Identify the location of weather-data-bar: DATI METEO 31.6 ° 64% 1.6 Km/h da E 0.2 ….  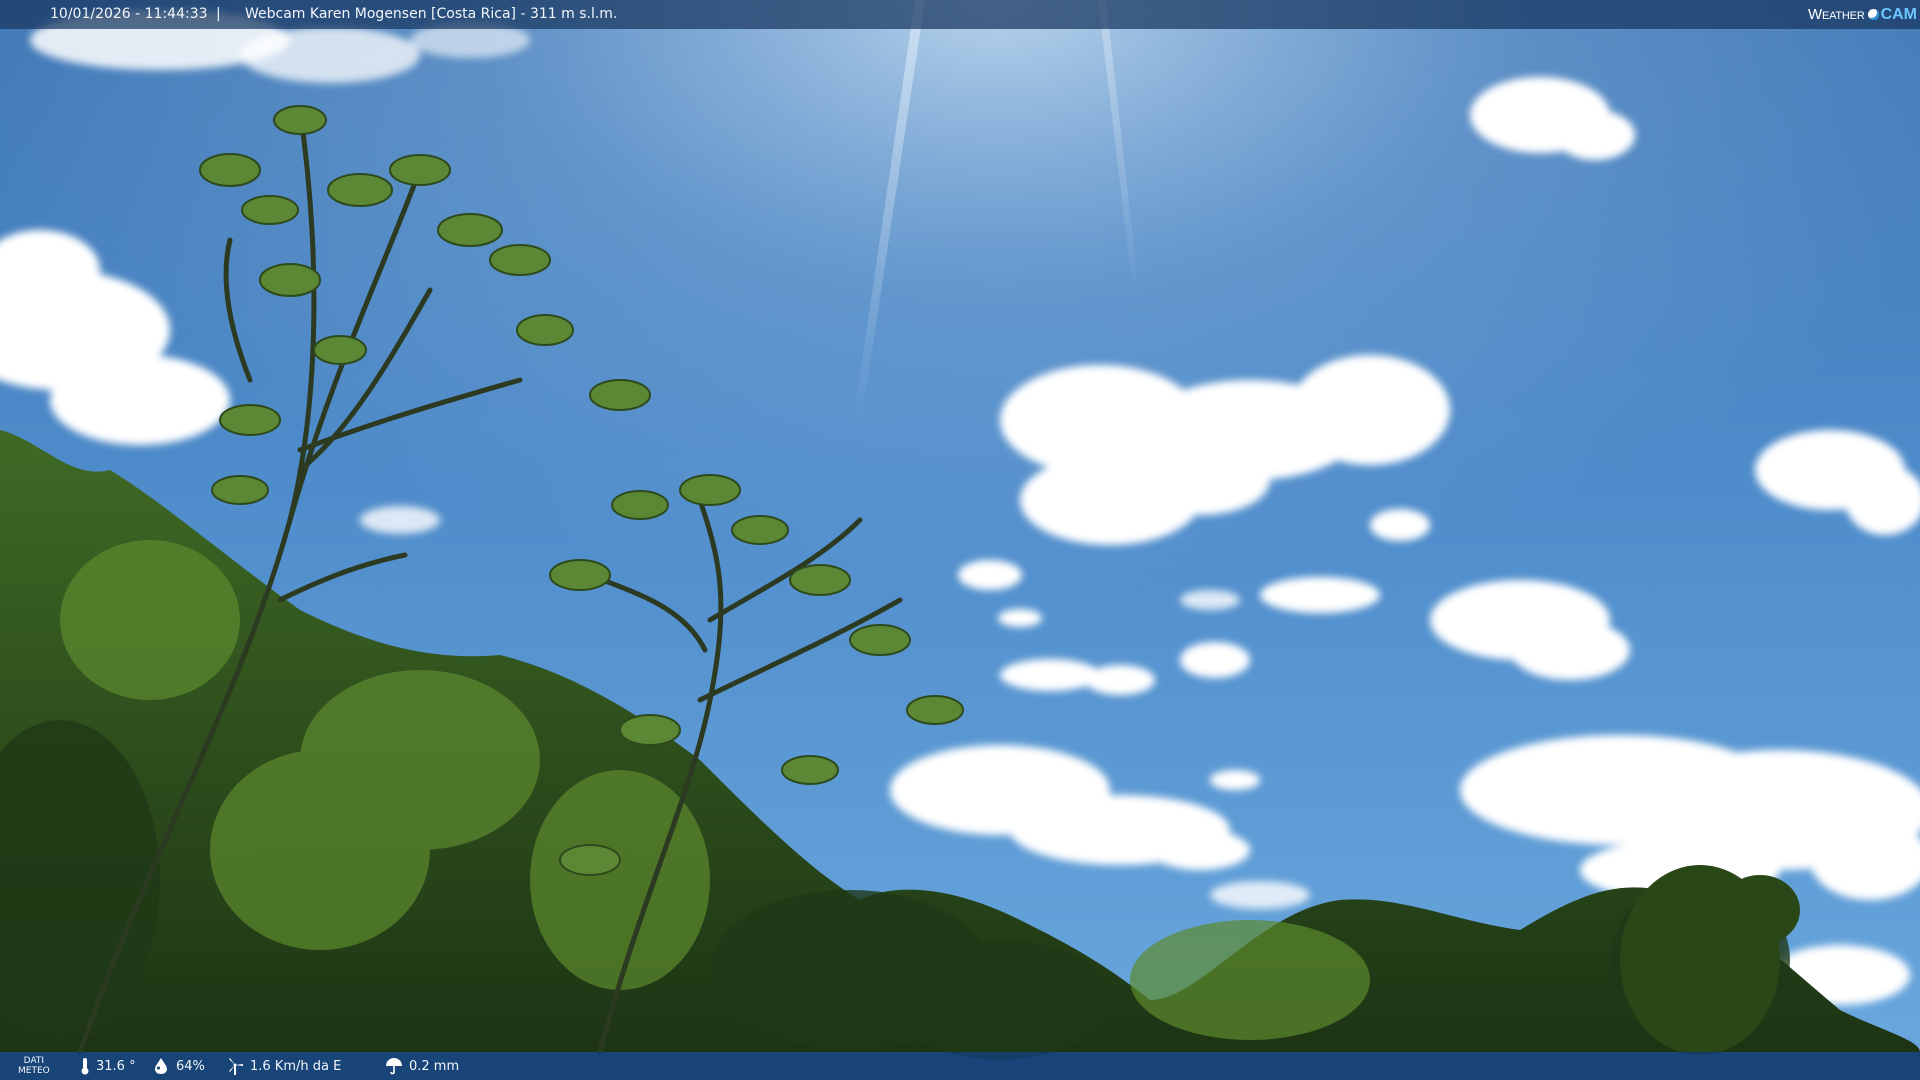
(960, 1066).